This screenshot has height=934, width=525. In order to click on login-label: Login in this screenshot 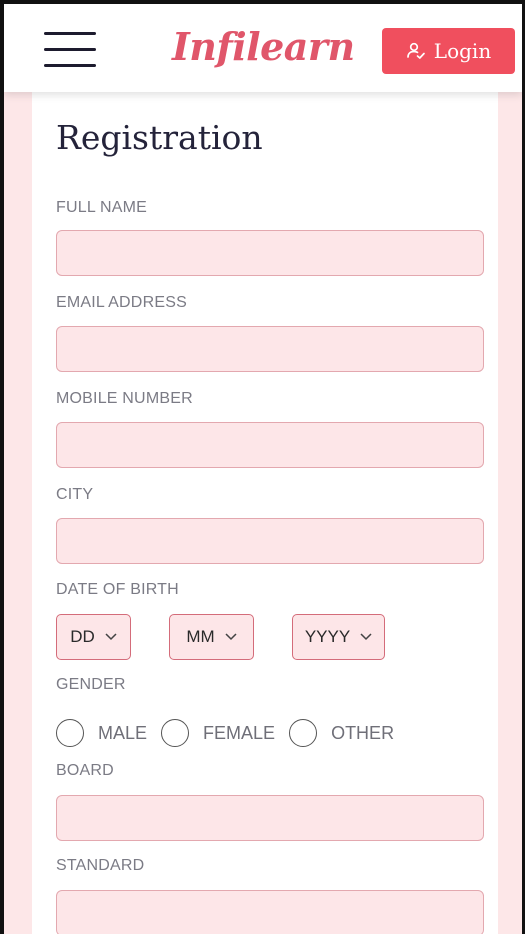, I will do `click(462, 51)`.